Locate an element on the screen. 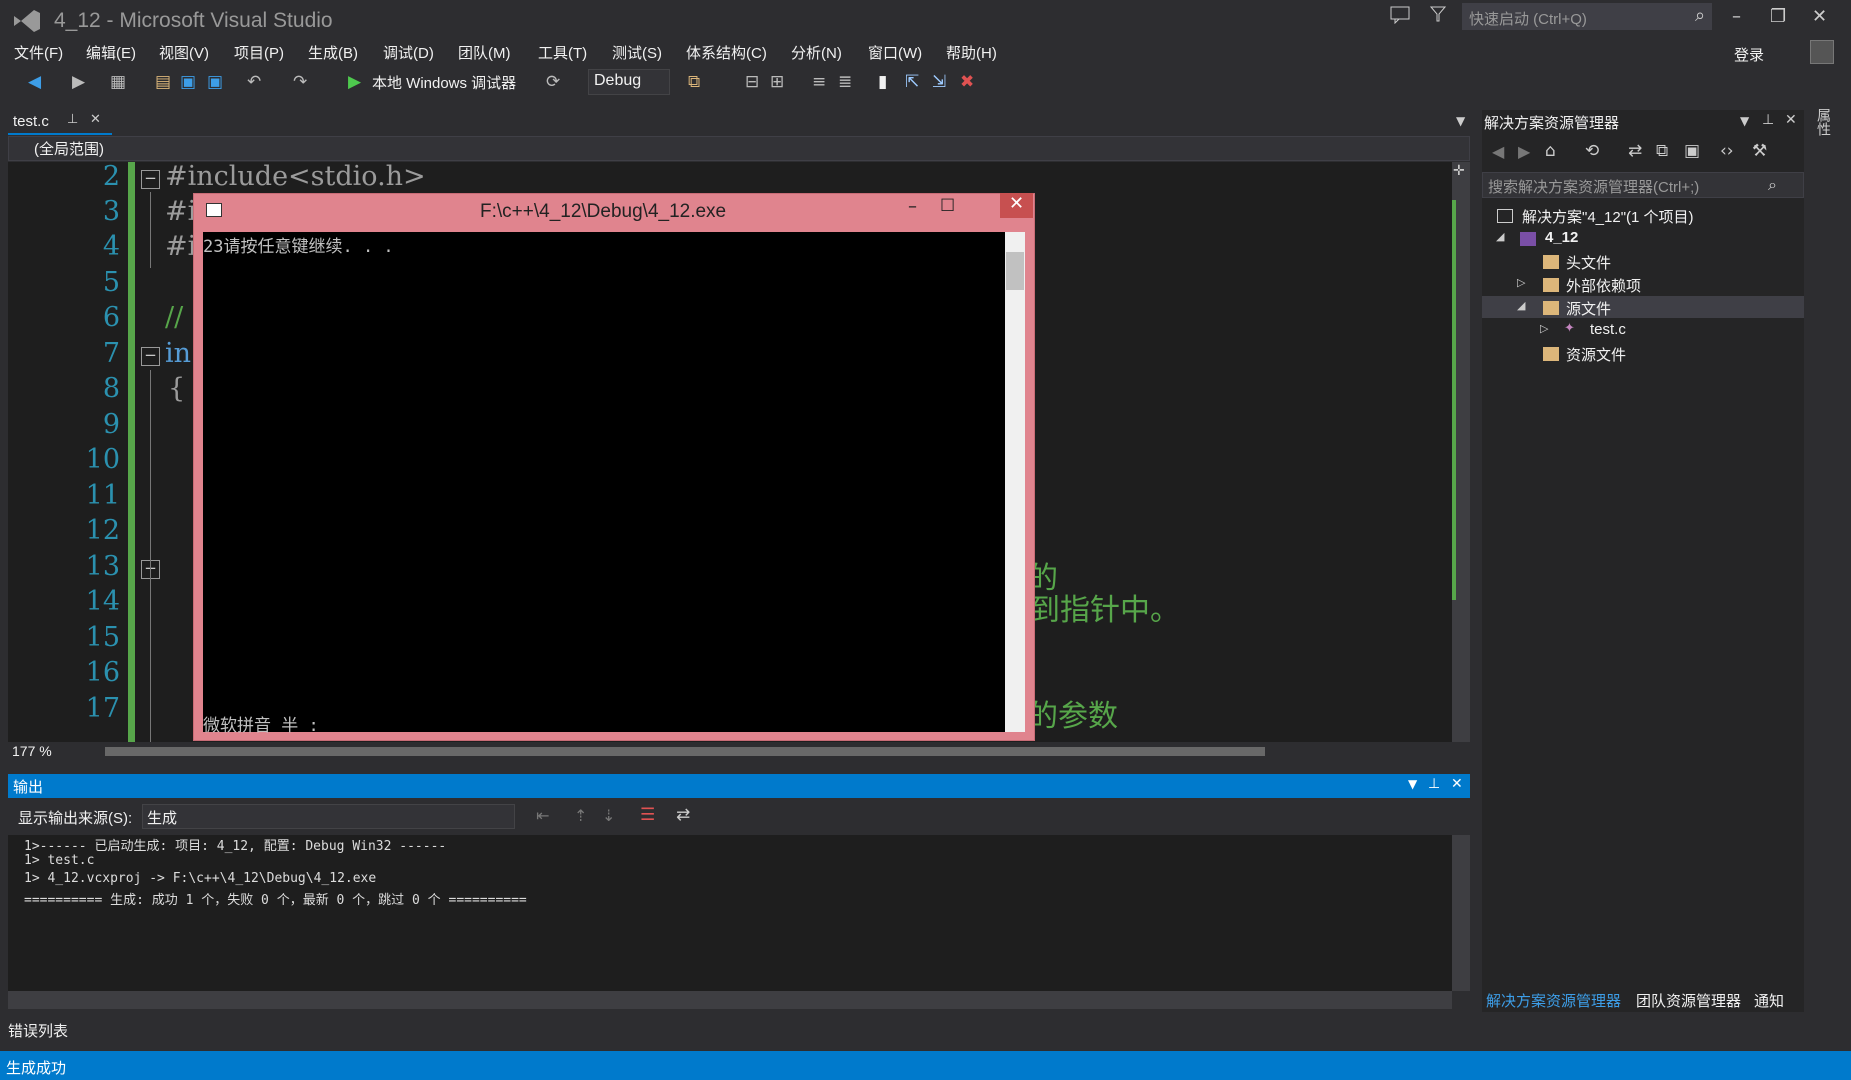  properties-side-tab: 属性 is located at coordinates (1825, 122).